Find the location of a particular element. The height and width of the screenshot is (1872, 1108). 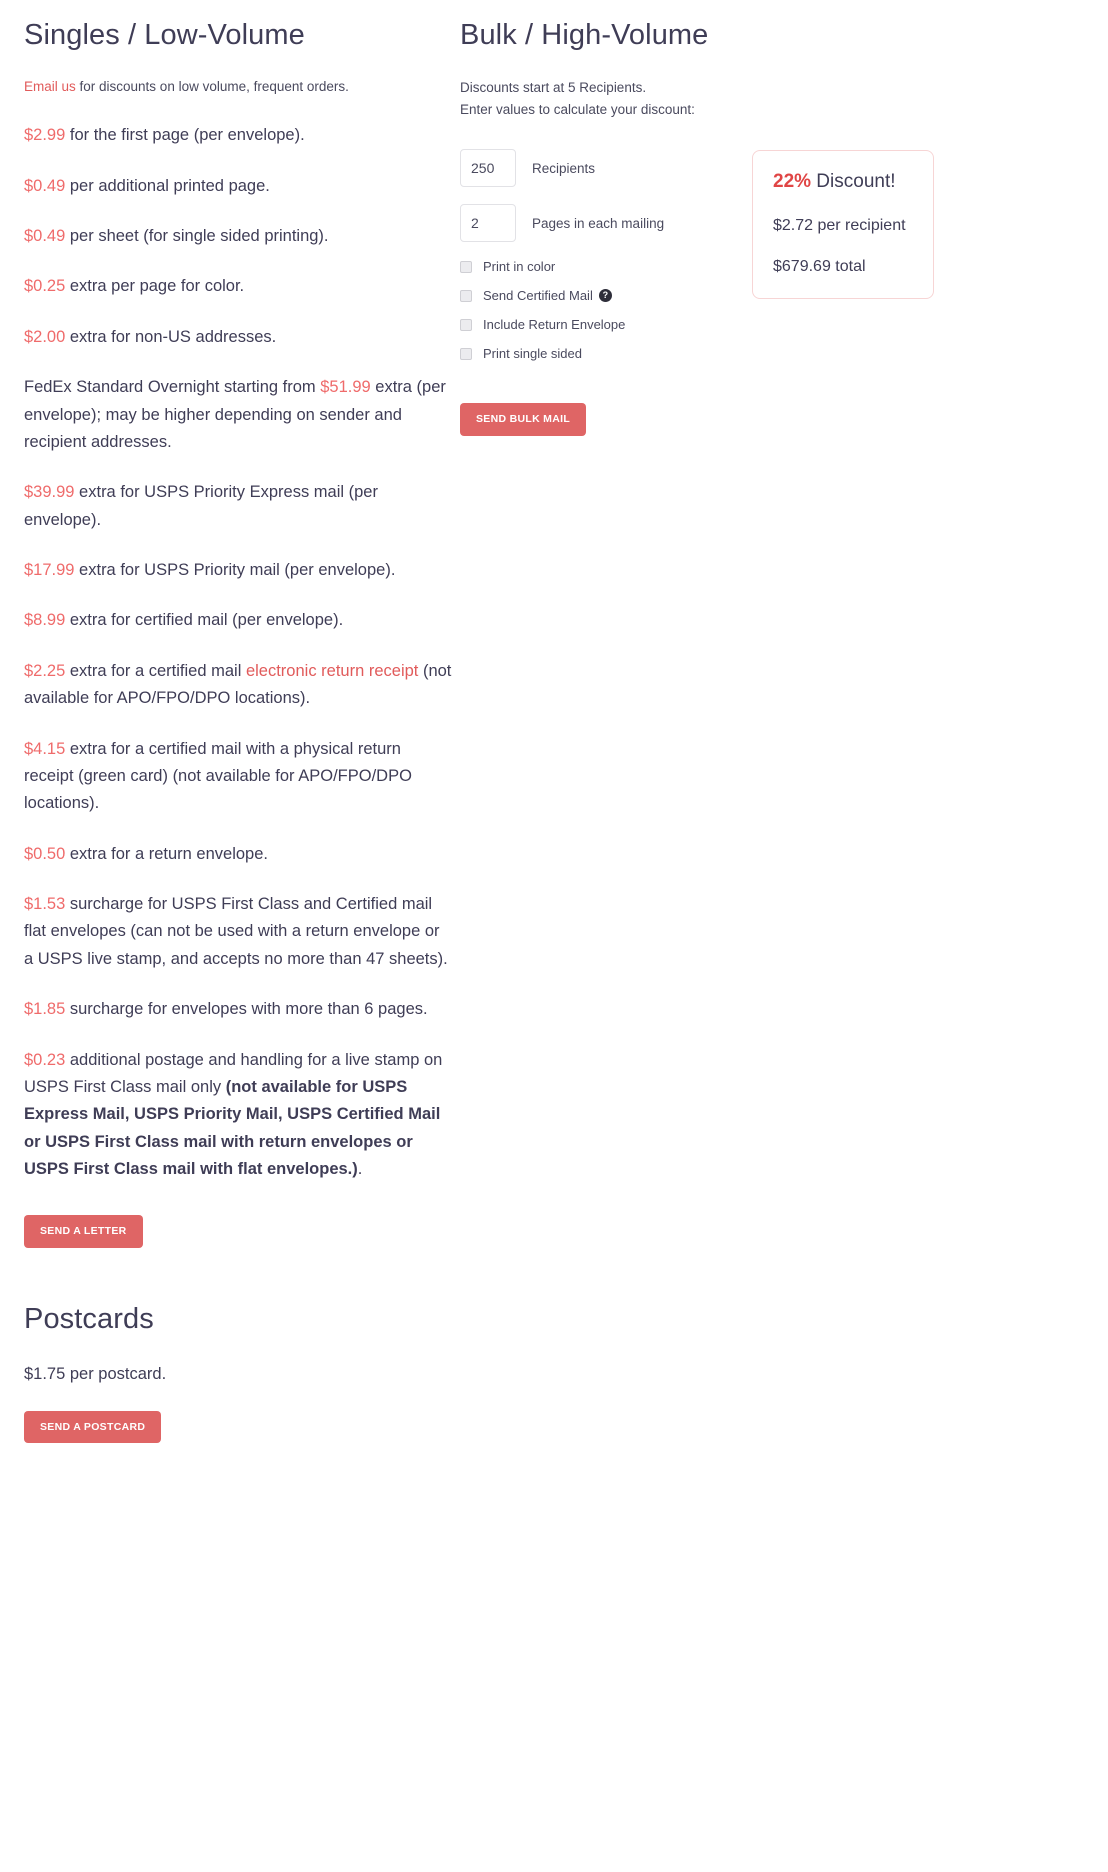

price-item: $2.00 extra for non-US addresses. is located at coordinates (238, 337).